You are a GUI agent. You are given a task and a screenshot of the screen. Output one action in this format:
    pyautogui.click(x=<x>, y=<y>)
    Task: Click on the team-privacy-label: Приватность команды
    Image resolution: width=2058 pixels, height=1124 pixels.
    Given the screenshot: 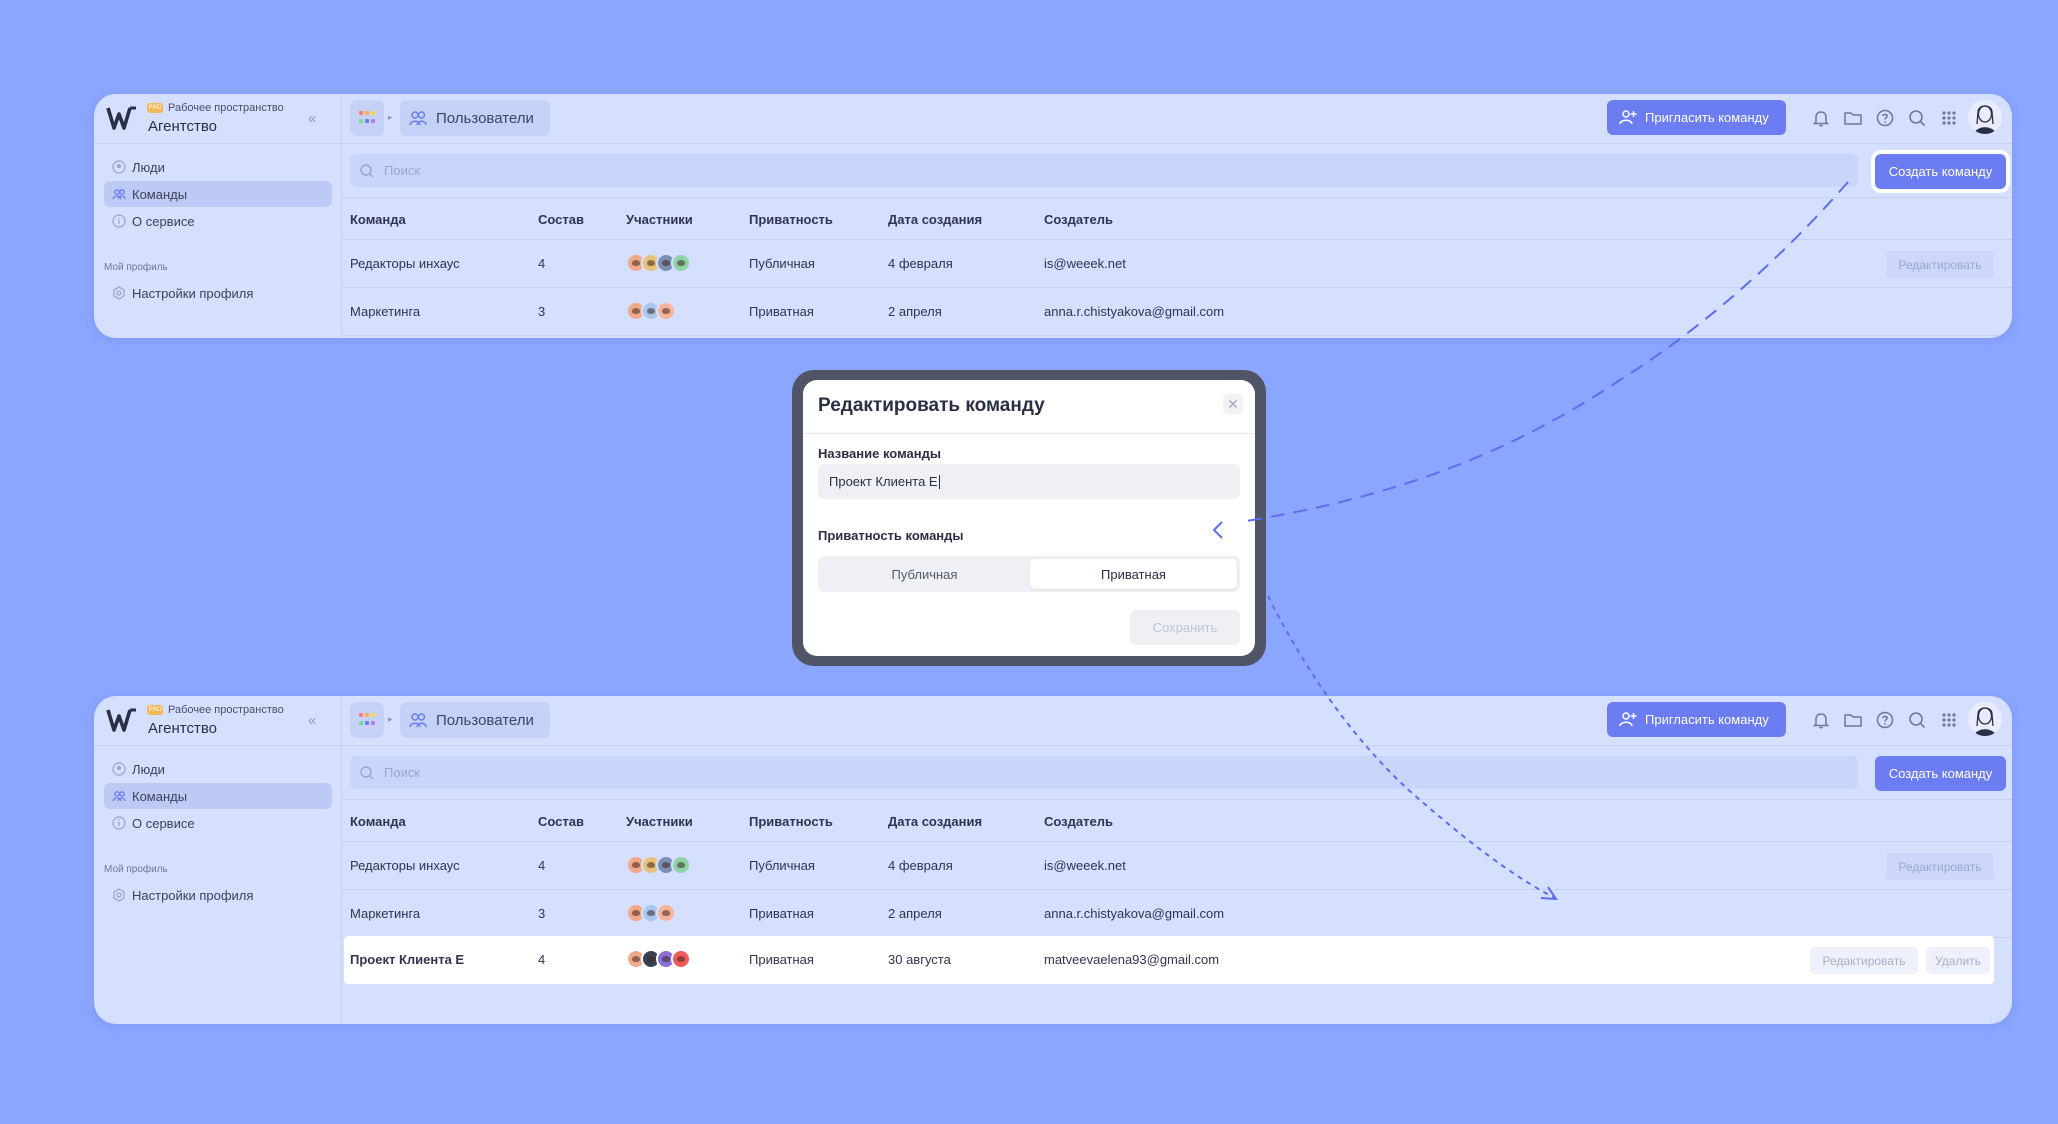 What is the action you would take?
    pyautogui.click(x=891, y=535)
    